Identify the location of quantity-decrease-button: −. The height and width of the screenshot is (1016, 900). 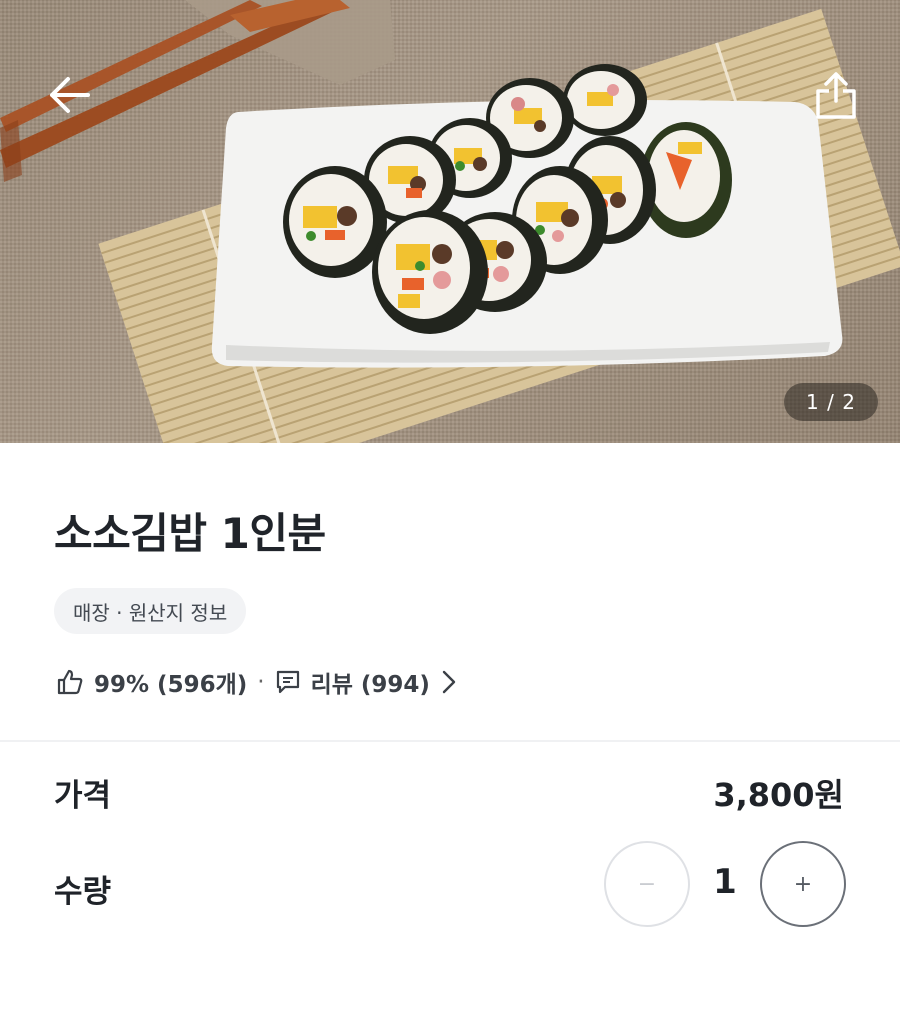
(647, 884).